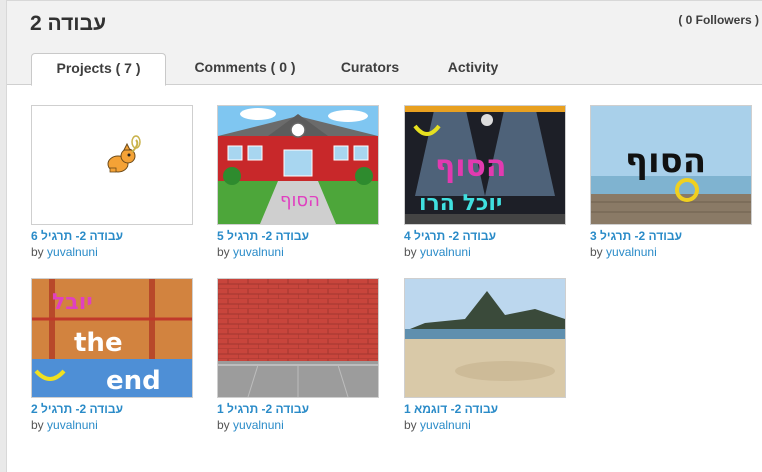 This screenshot has width=762, height=472. Describe the element at coordinates (77, 409) in the screenshot. I see `project-title: עבודה 2- תרגיל 2` at that location.